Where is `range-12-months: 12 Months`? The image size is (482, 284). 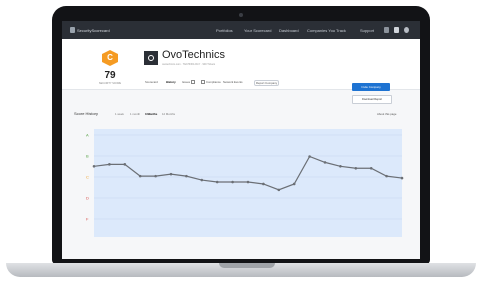 range-12-months: 12 Months is located at coordinates (168, 114).